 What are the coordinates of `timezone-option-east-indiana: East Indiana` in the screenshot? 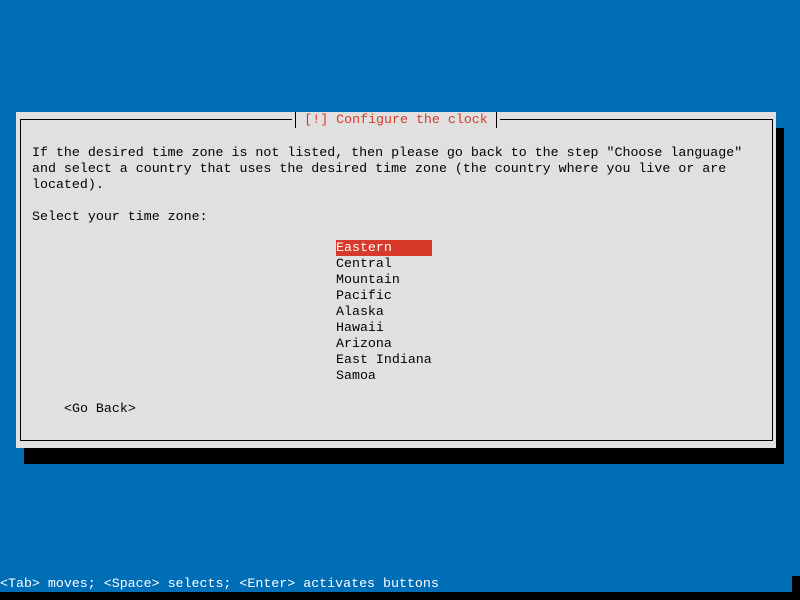 It's located at (384, 360).